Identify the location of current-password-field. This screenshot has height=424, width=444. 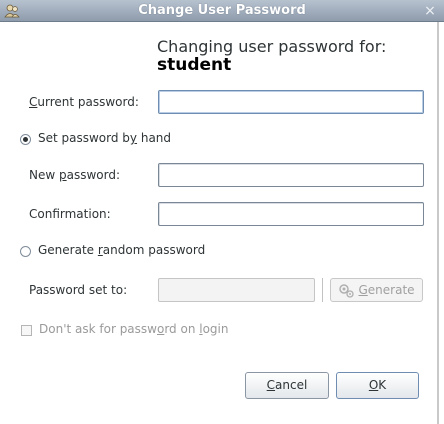
(291, 102).